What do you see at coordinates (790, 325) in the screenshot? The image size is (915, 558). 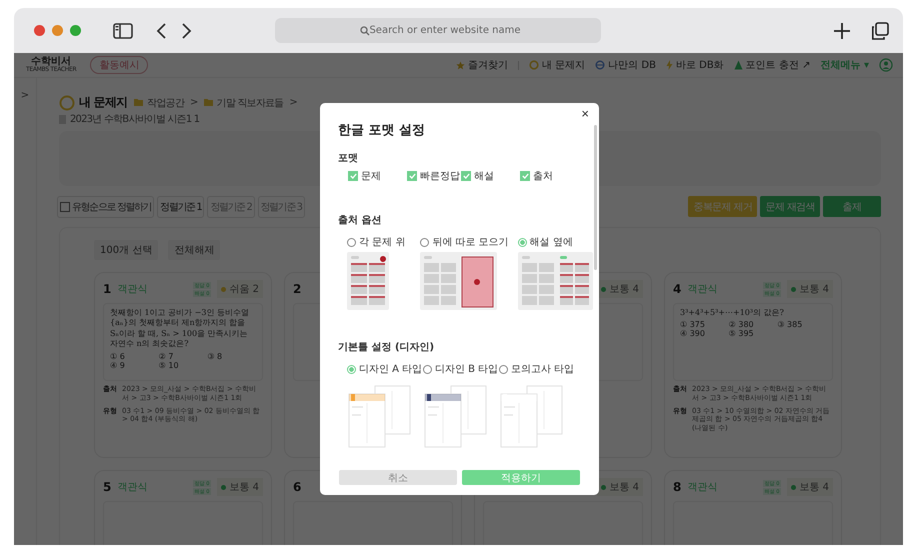 I see `answer-choice: ③ 385` at bounding box center [790, 325].